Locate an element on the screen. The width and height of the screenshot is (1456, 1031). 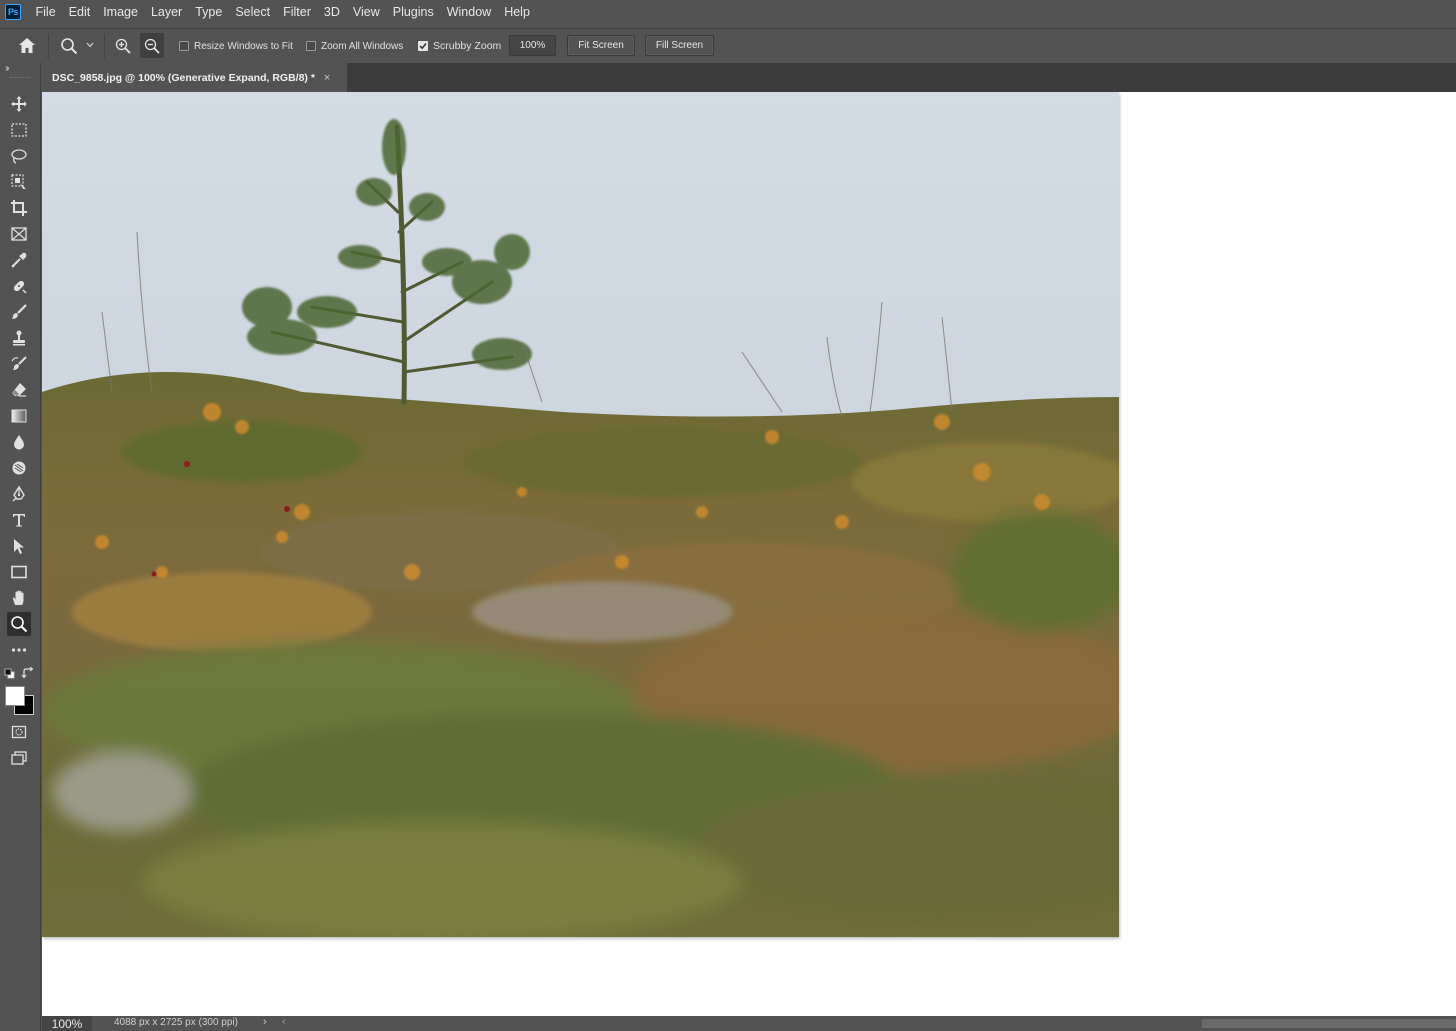
zoom-tool-preset-icon is located at coordinates (69, 46).